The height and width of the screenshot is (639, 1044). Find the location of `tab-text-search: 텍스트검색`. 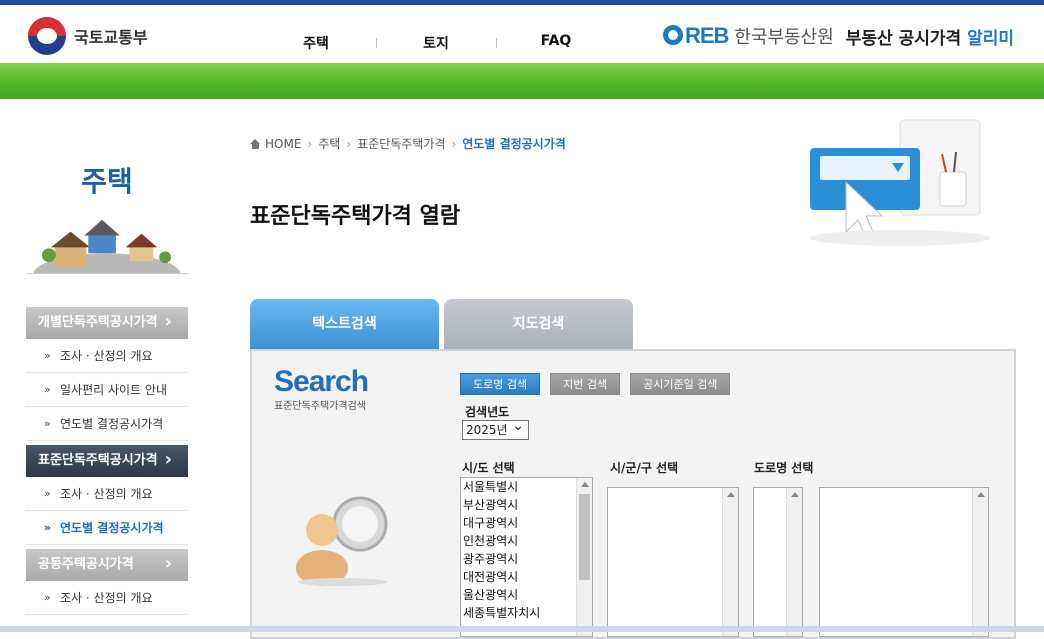

tab-text-search: 텍스트검색 is located at coordinates (344, 324).